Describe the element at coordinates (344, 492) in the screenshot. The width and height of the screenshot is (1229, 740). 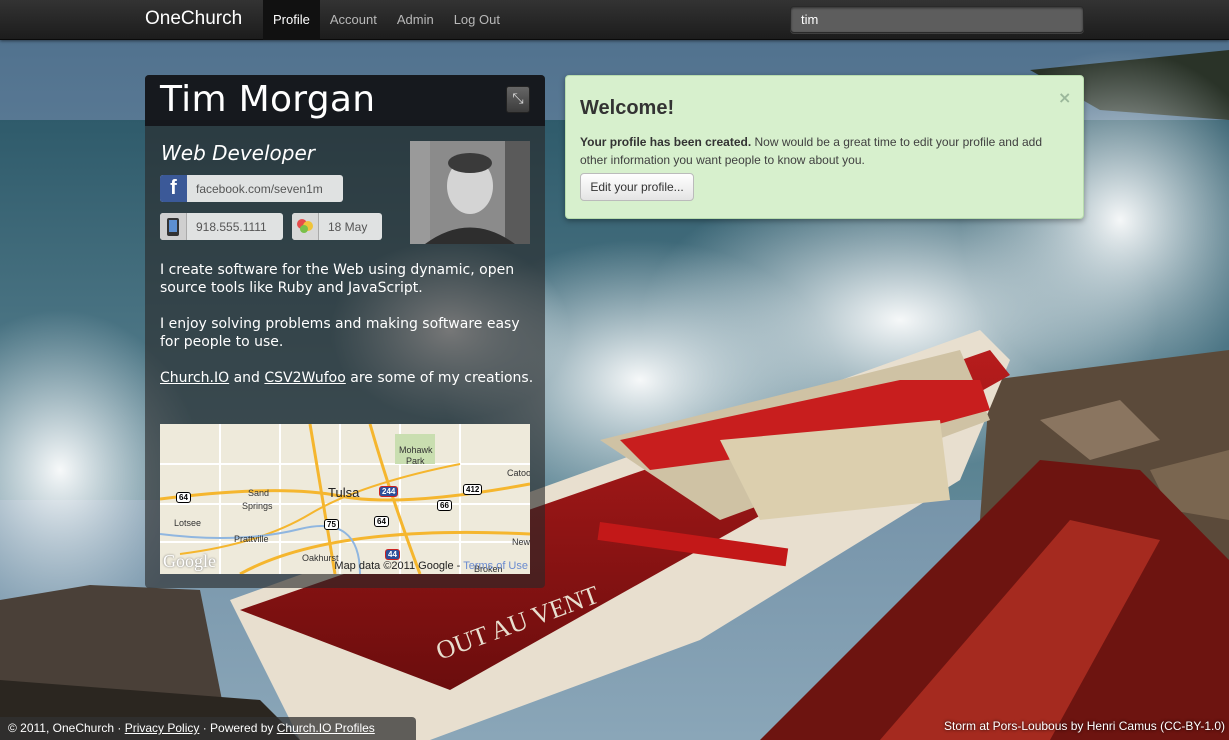
I see `map-label: Tulsa` at that location.